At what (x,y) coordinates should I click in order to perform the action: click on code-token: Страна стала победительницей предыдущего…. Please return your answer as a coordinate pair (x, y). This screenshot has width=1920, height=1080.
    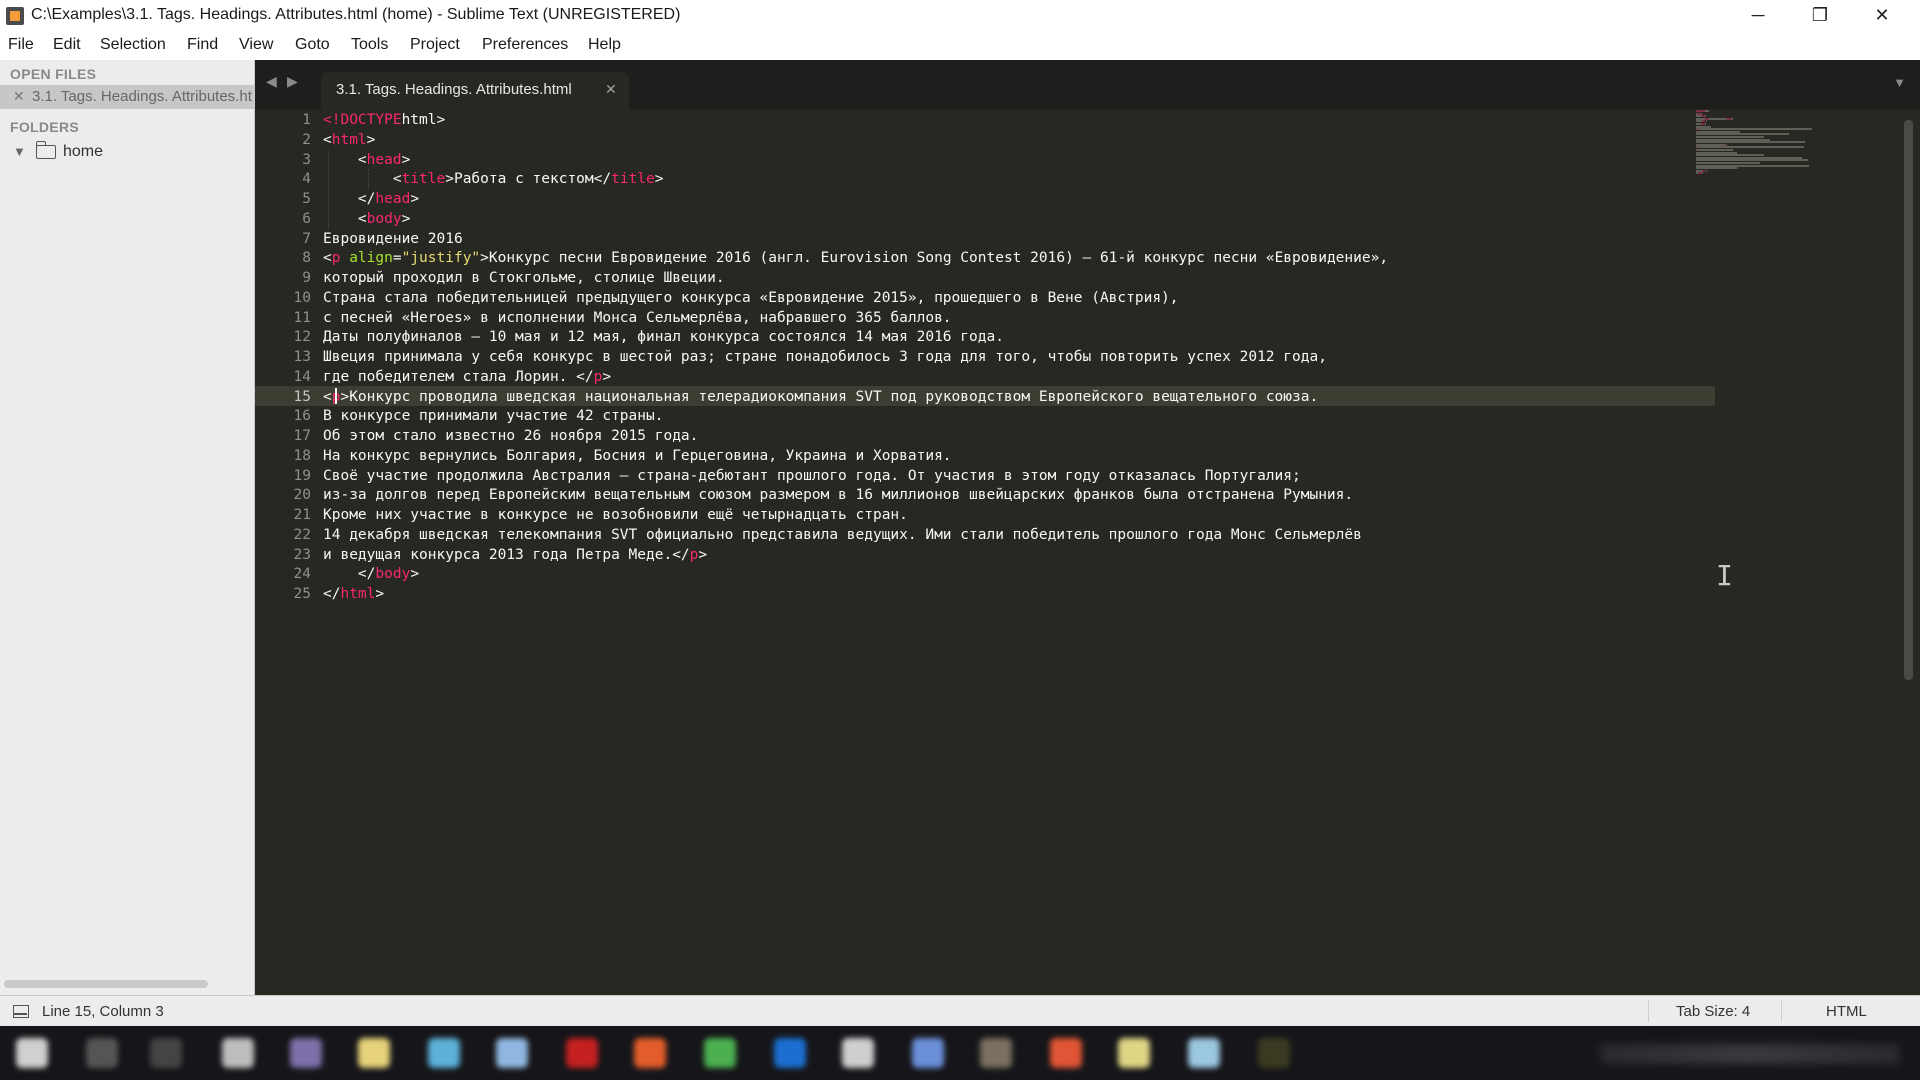
    Looking at the image, I should click on (751, 297).